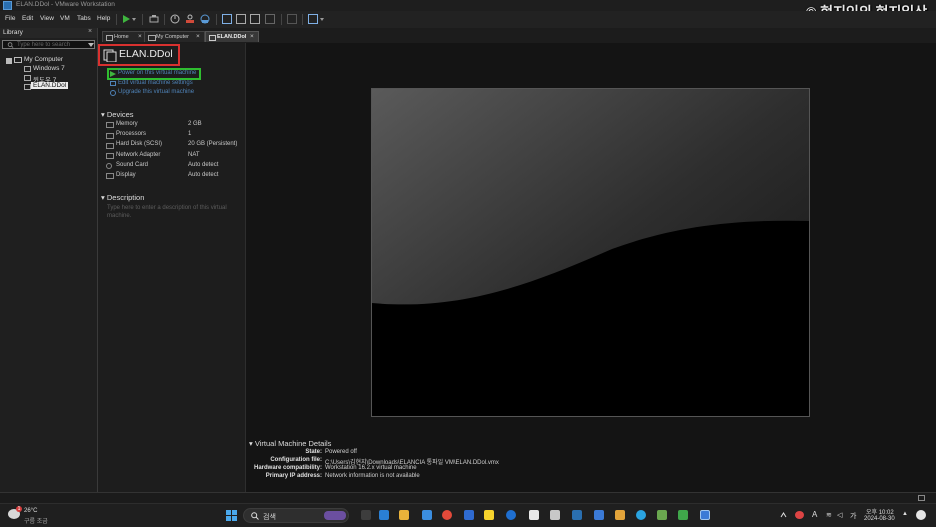  I want to click on menu-edit: Edit, so click(27, 18).